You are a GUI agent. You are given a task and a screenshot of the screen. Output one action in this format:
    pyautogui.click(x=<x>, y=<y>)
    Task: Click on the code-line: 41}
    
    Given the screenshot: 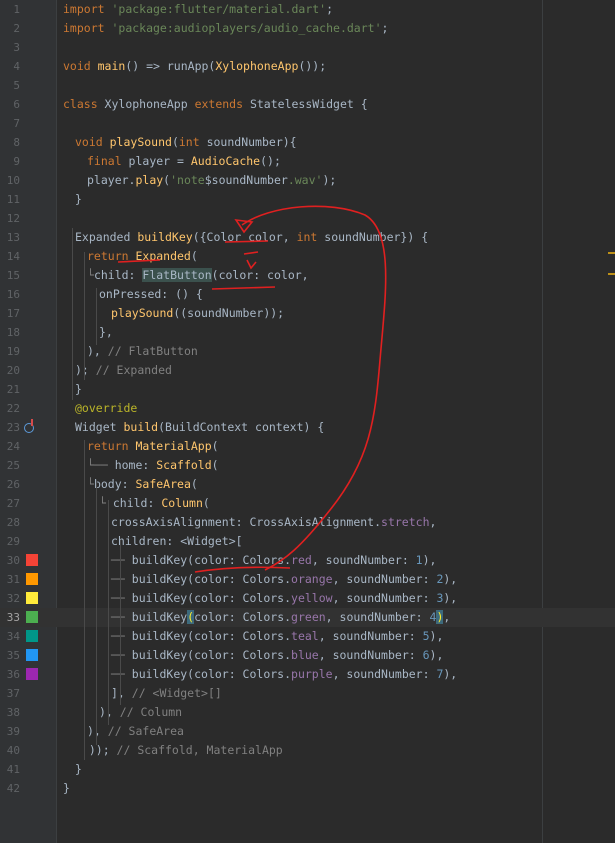 What is the action you would take?
    pyautogui.click(x=307, y=769)
    